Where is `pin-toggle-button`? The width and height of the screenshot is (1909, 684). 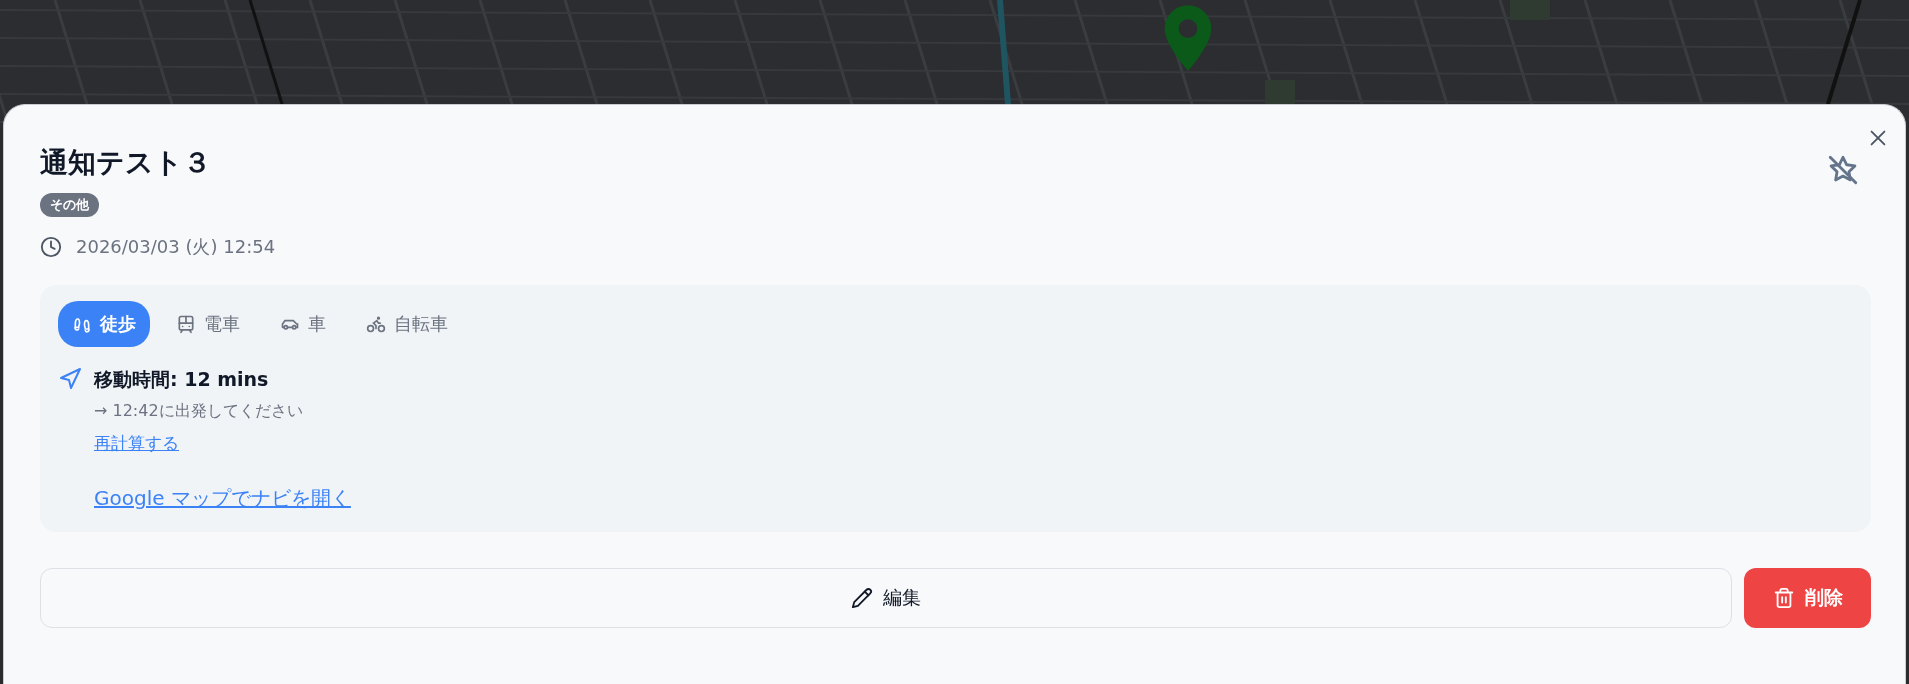
pin-toggle-button is located at coordinates (1843, 170).